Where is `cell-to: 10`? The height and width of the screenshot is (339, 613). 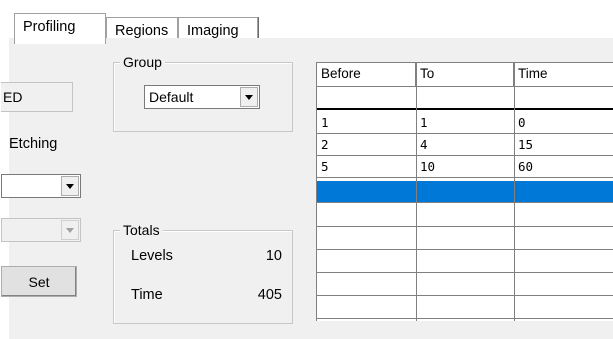 cell-to: 10 is located at coordinates (425, 166).